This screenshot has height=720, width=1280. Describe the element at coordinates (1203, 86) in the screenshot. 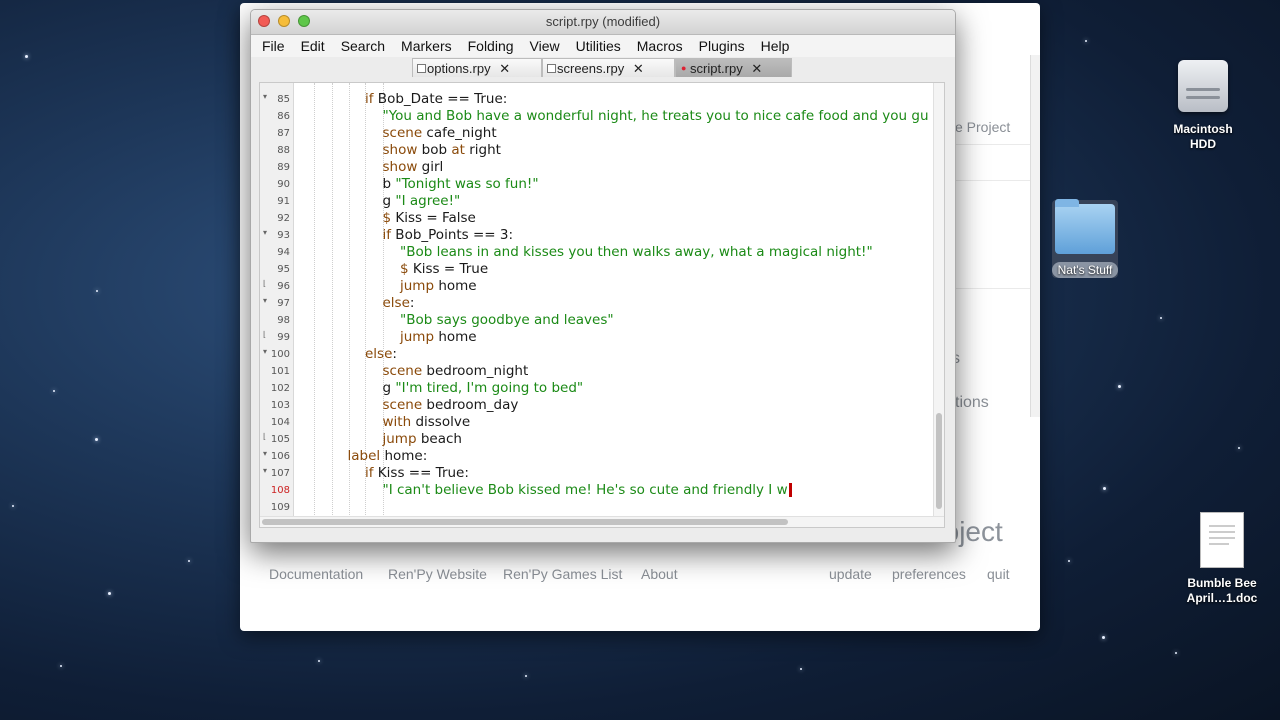

I see `hard-drive-icon` at that location.